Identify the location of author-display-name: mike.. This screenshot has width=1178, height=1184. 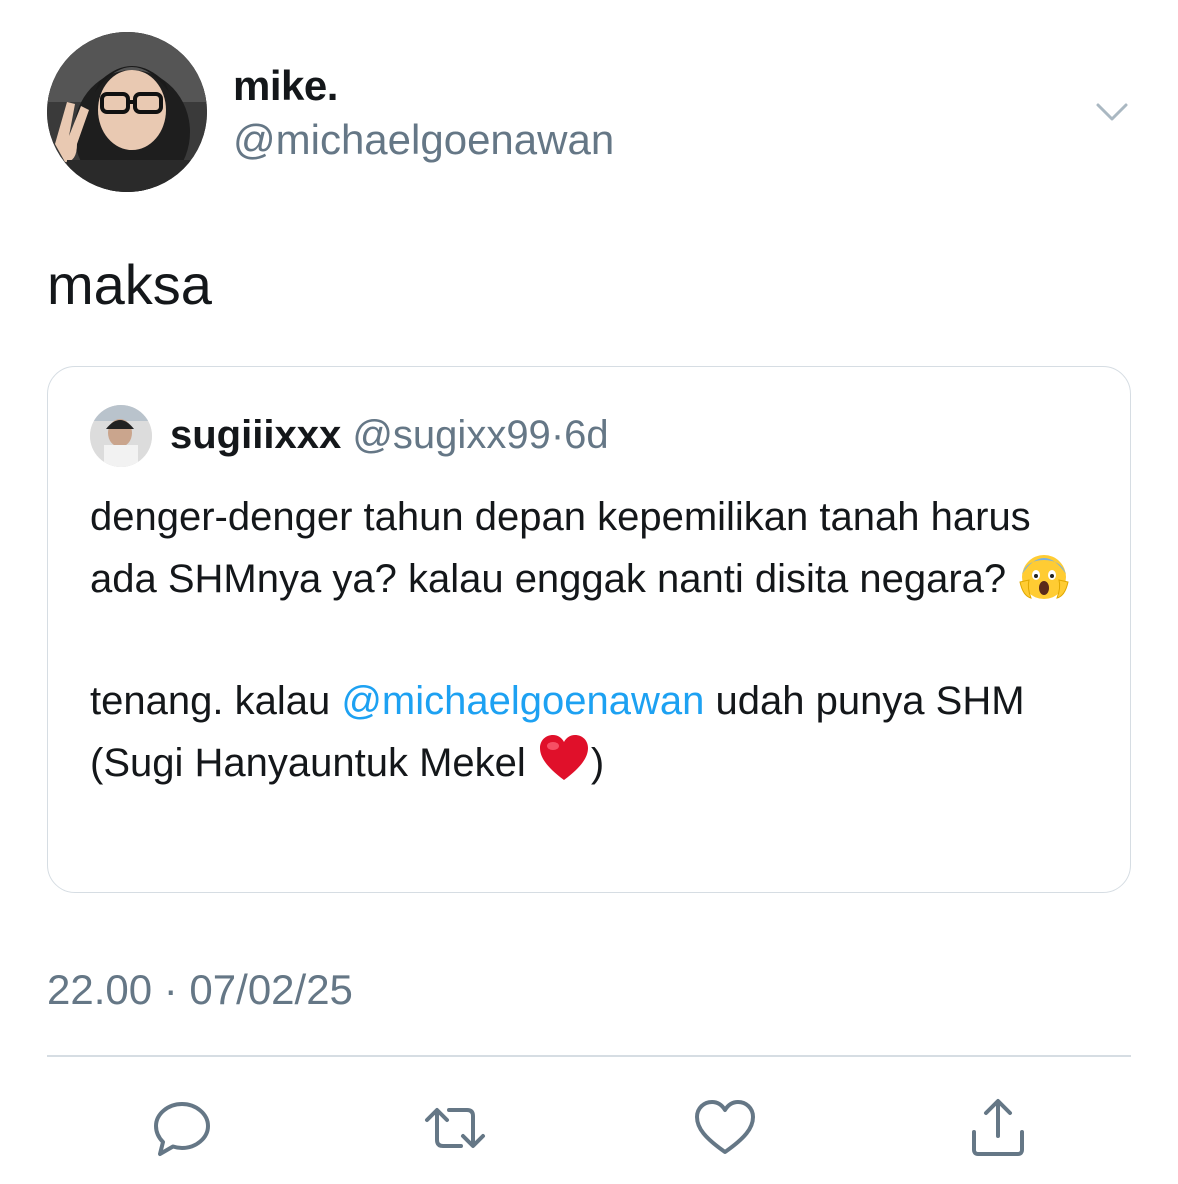
(285, 86).